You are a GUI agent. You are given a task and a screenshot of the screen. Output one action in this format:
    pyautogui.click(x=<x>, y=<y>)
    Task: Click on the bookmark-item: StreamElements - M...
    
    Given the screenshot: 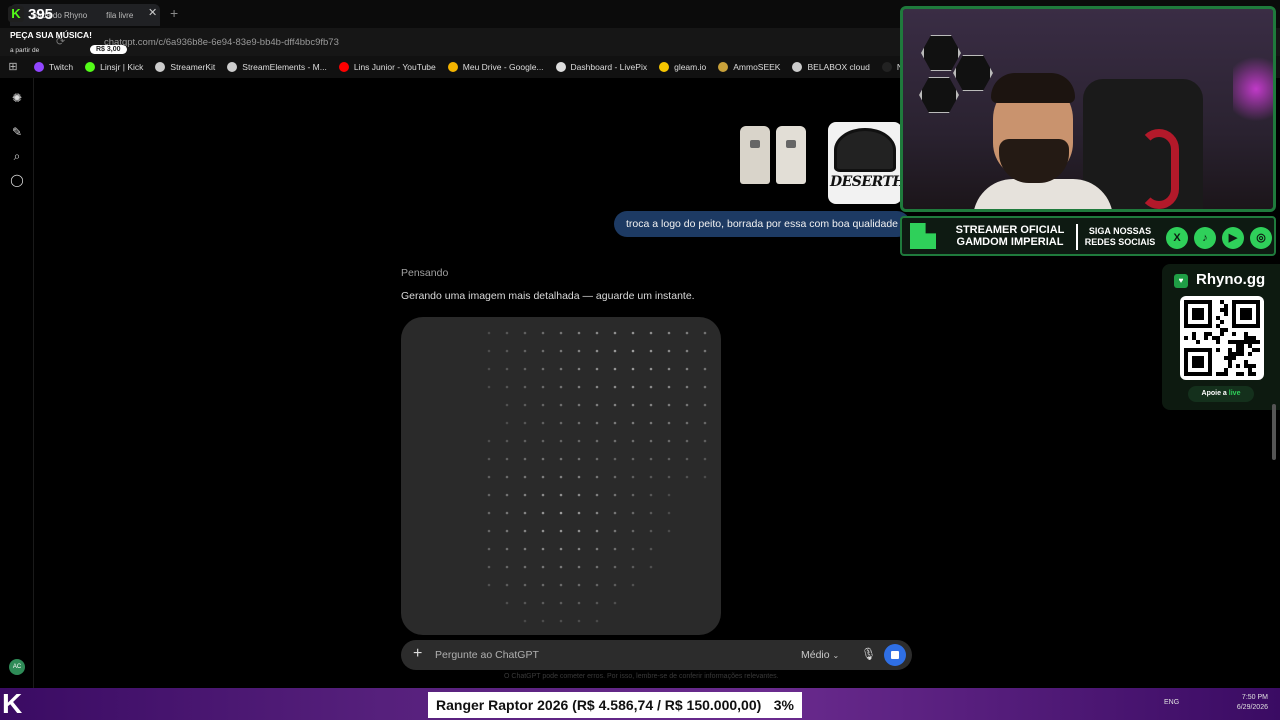 What is the action you would take?
    pyautogui.click(x=277, y=67)
    